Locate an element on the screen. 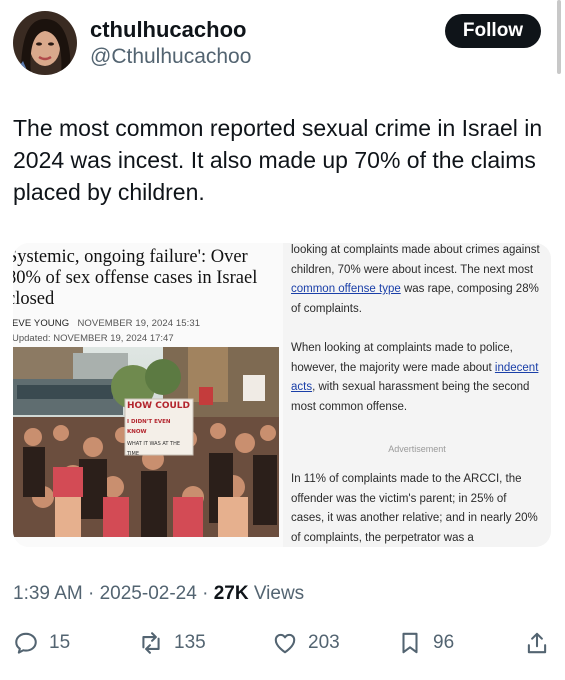  sign-text-3: WHAT IT WAS AT THE TIME is located at coordinates (154, 449).